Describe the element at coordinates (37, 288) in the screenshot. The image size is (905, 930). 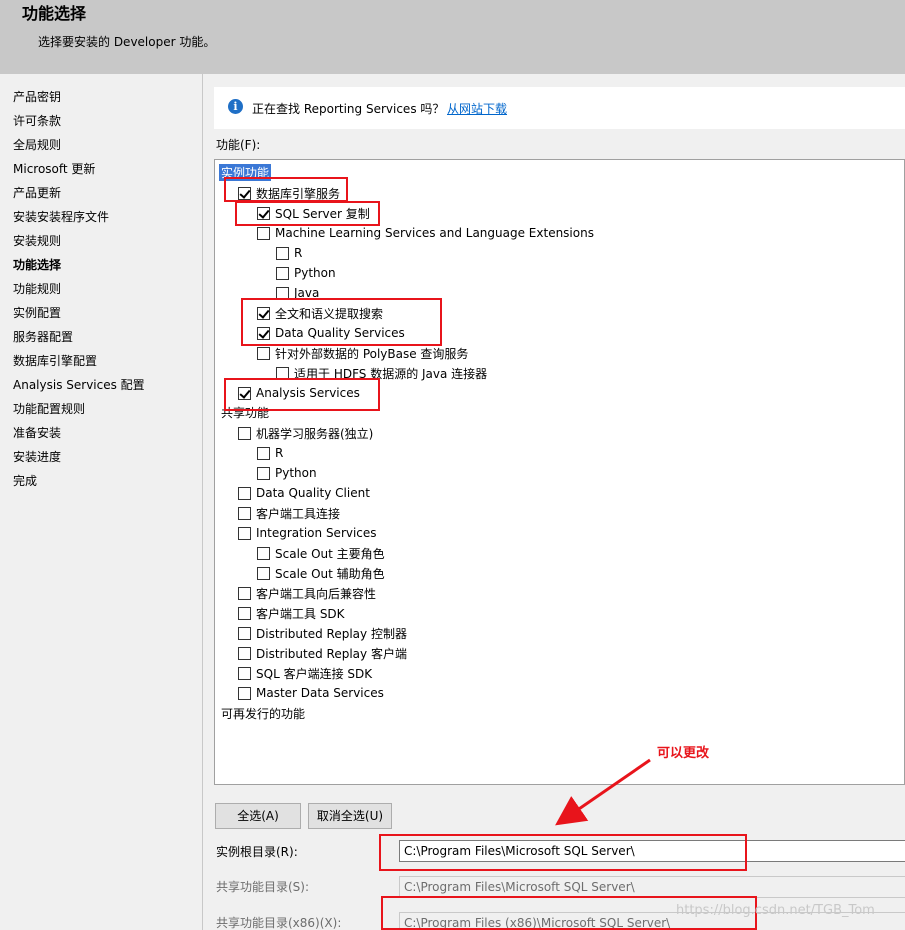
I see `sidebar-item-feature-rules: 功能规则` at that location.